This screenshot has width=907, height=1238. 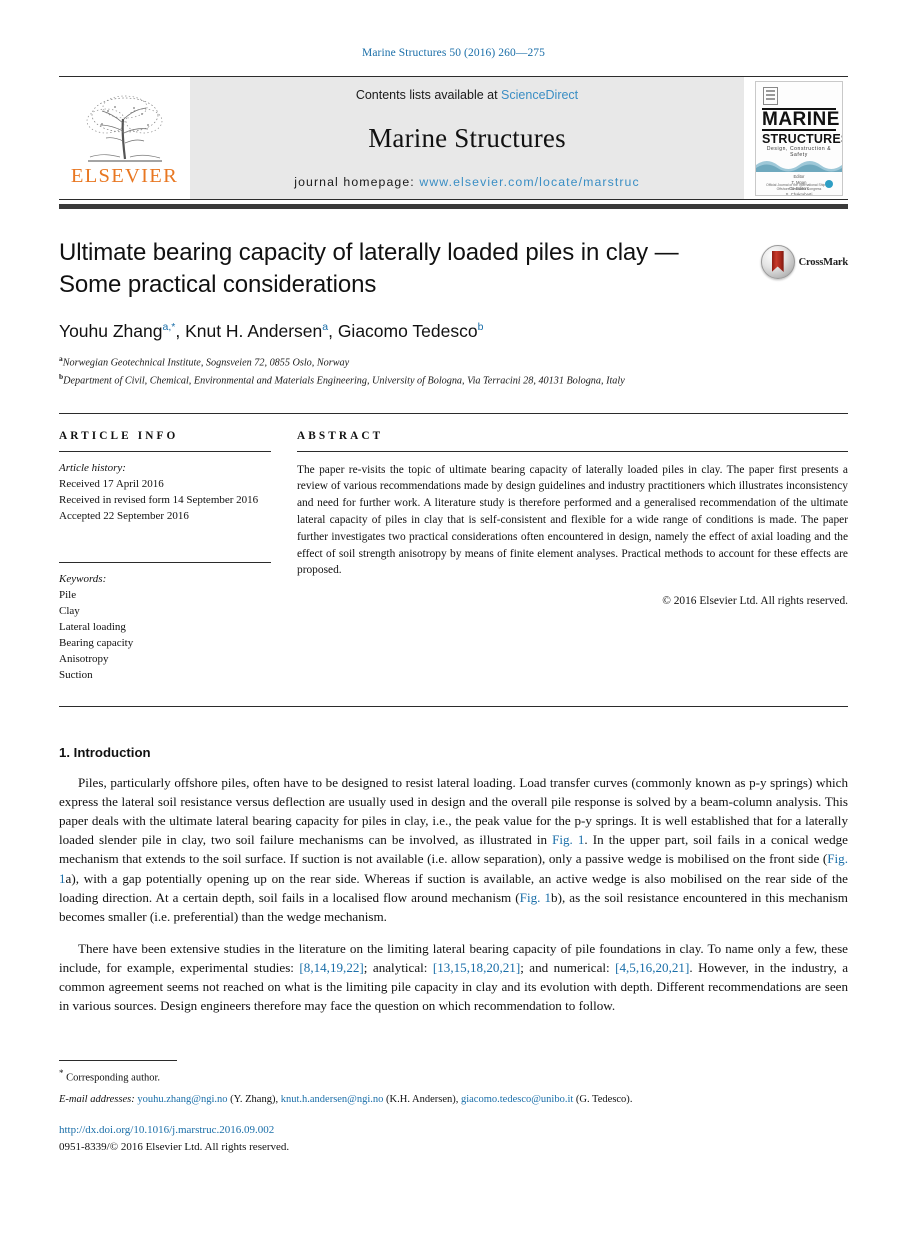 What do you see at coordinates (453, 199) in the screenshot?
I see `masthead-bottom-rule` at bounding box center [453, 199].